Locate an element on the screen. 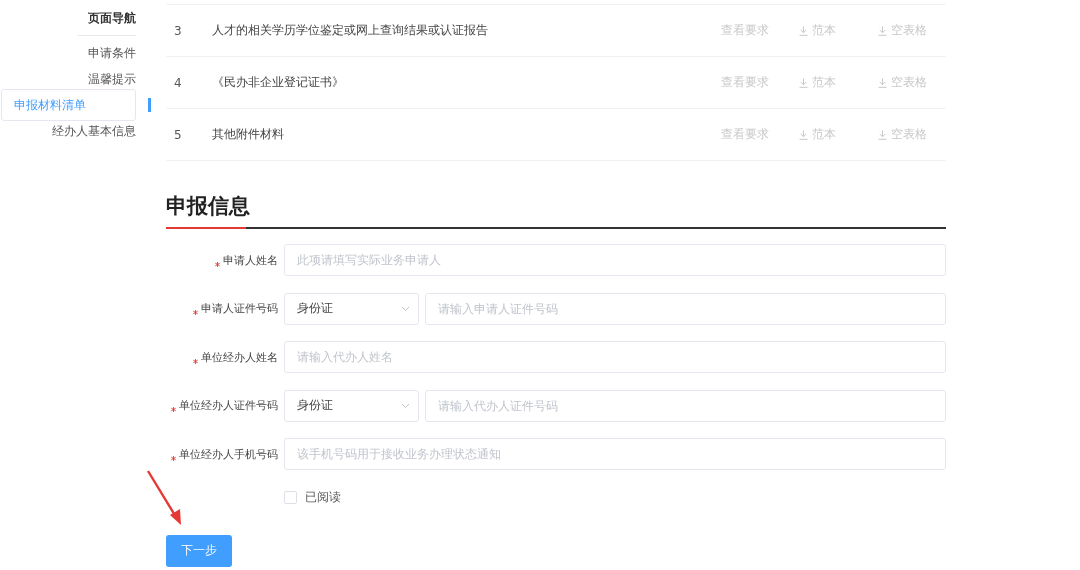 The width and height of the screenshot is (1080, 570). field-label: 单位经办人证件号码 is located at coordinates (228, 405).